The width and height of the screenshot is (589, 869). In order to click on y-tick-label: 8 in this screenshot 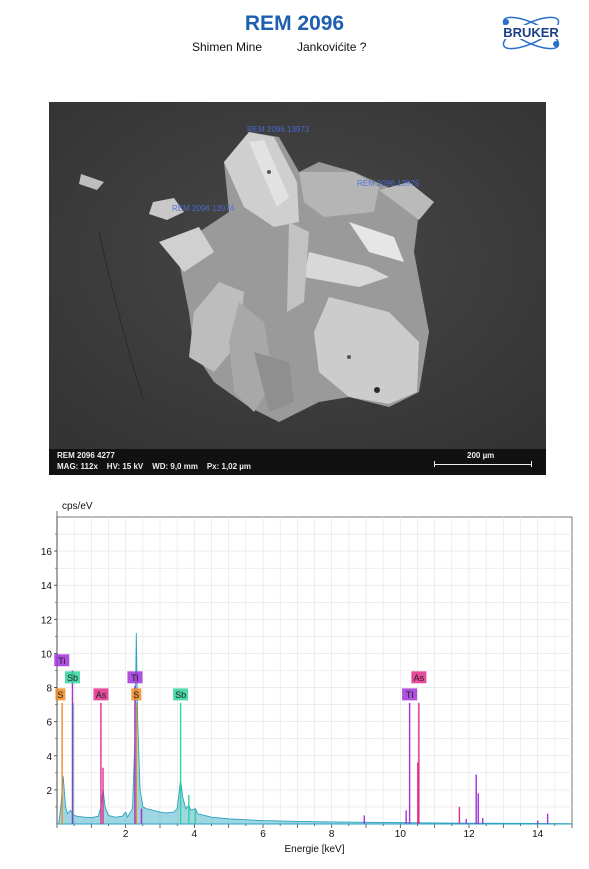, I will do `click(49, 689)`.